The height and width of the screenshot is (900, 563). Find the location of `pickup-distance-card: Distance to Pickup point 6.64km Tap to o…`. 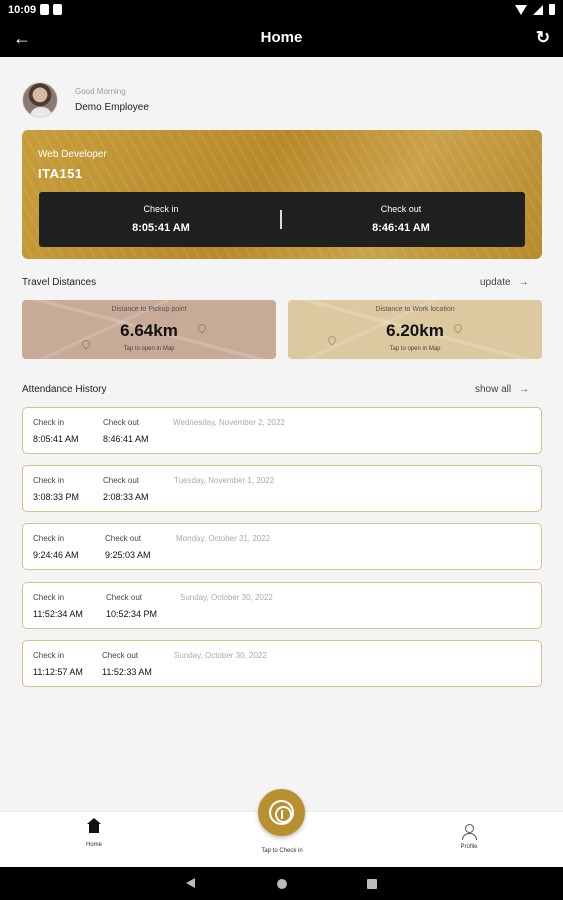

pickup-distance-card: Distance to Pickup point 6.64km Tap to o… is located at coordinates (149, 329).